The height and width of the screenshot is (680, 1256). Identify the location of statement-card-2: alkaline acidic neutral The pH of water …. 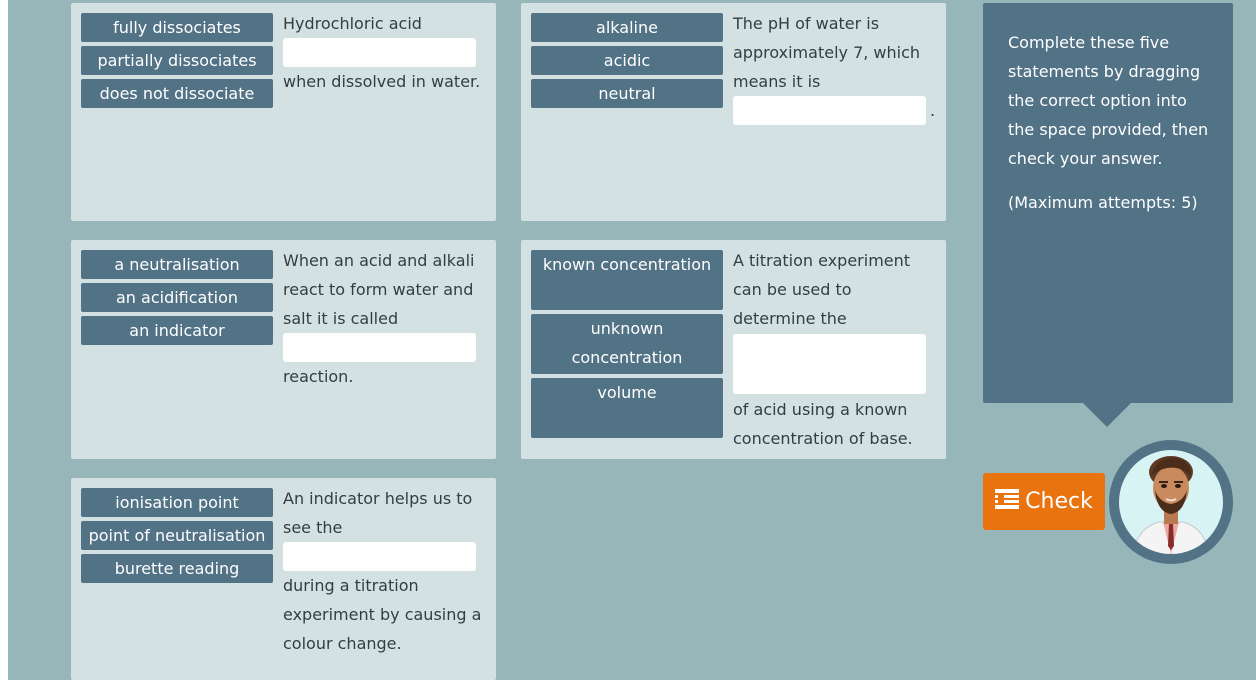
(733, 112).